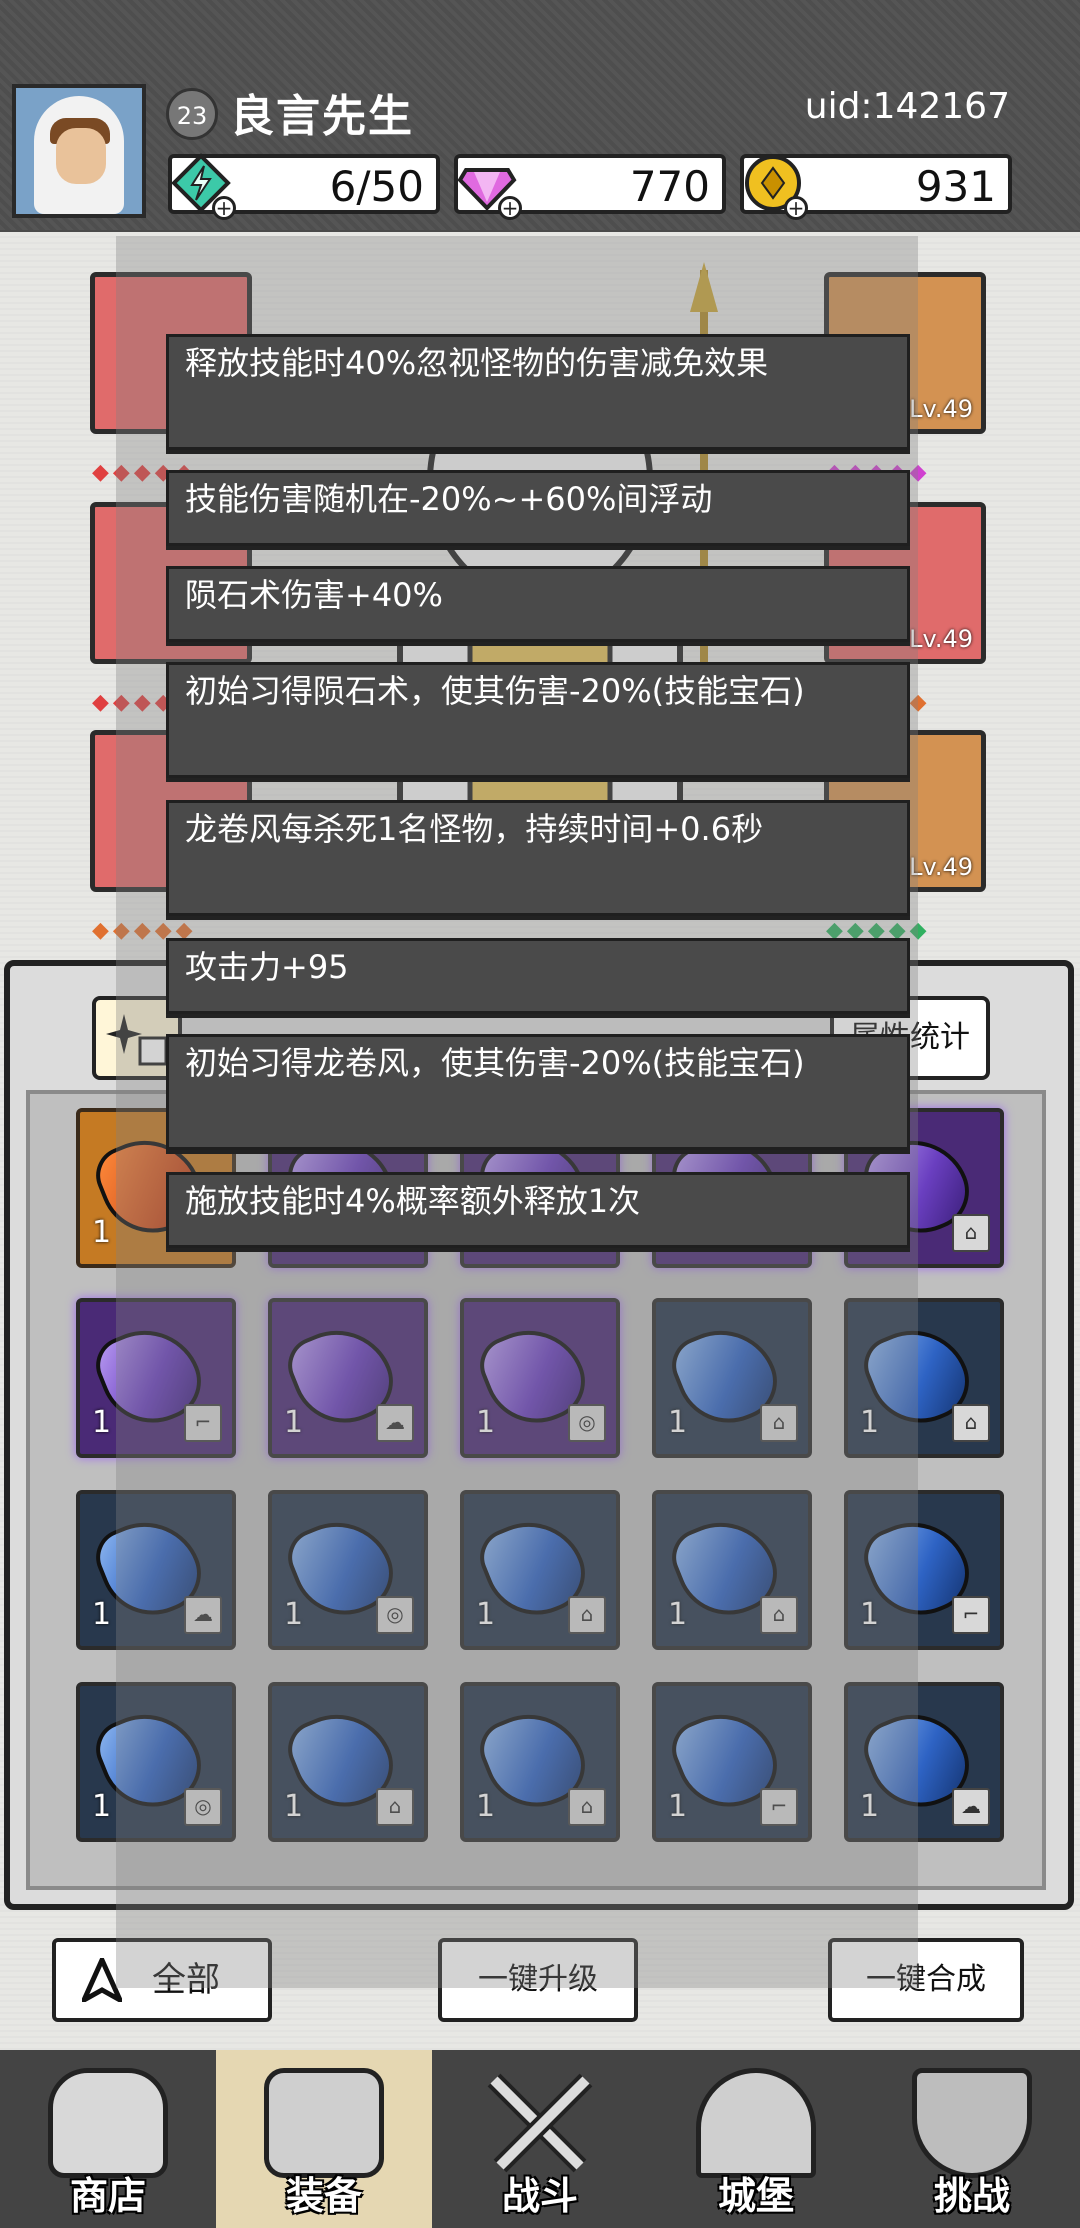 The height and width of the screenshot is (2228, 1080). I want to click on shield-icon, so click(972, 2123).